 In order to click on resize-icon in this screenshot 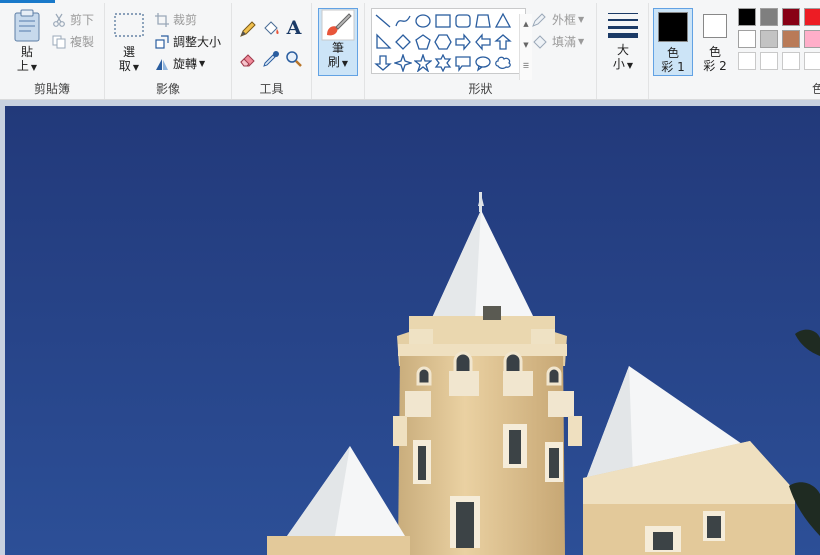, I will do `click(162, 41)`.